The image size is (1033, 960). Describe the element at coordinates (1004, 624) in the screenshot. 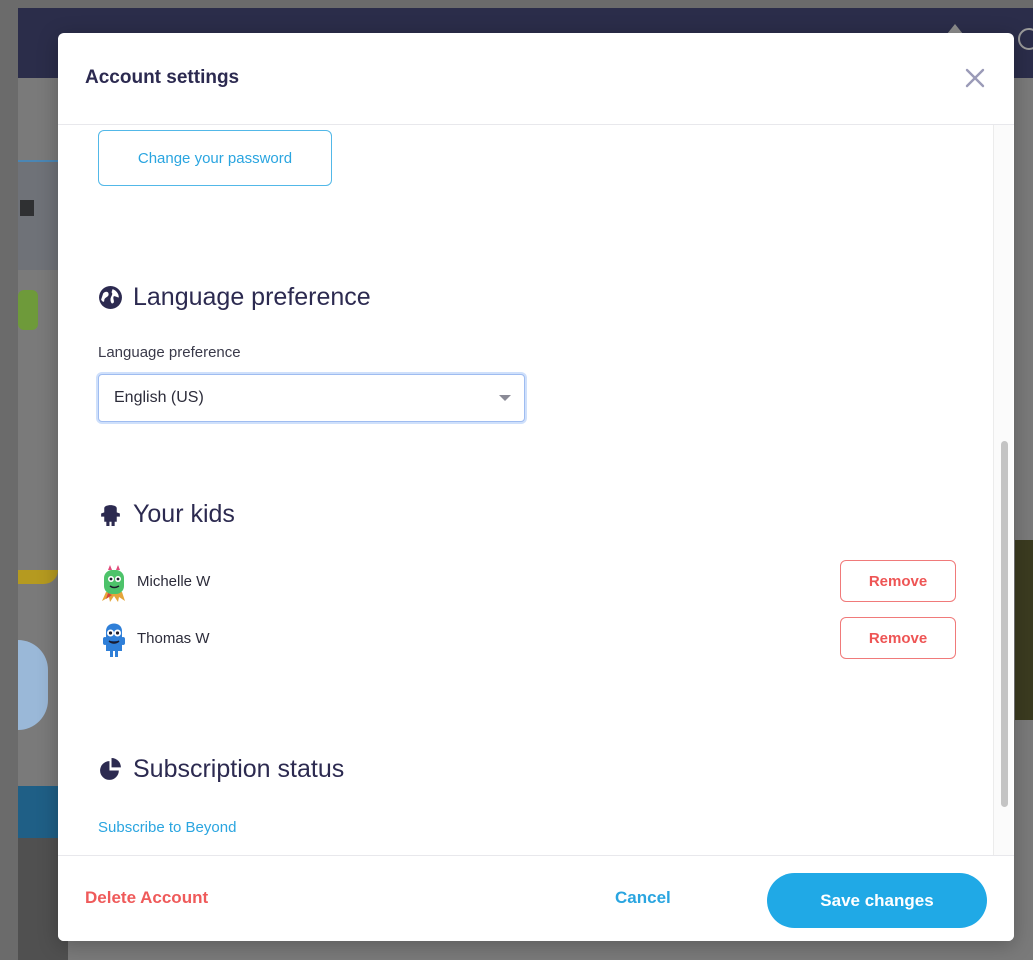

I see `scrollbar-thumb` at that location.